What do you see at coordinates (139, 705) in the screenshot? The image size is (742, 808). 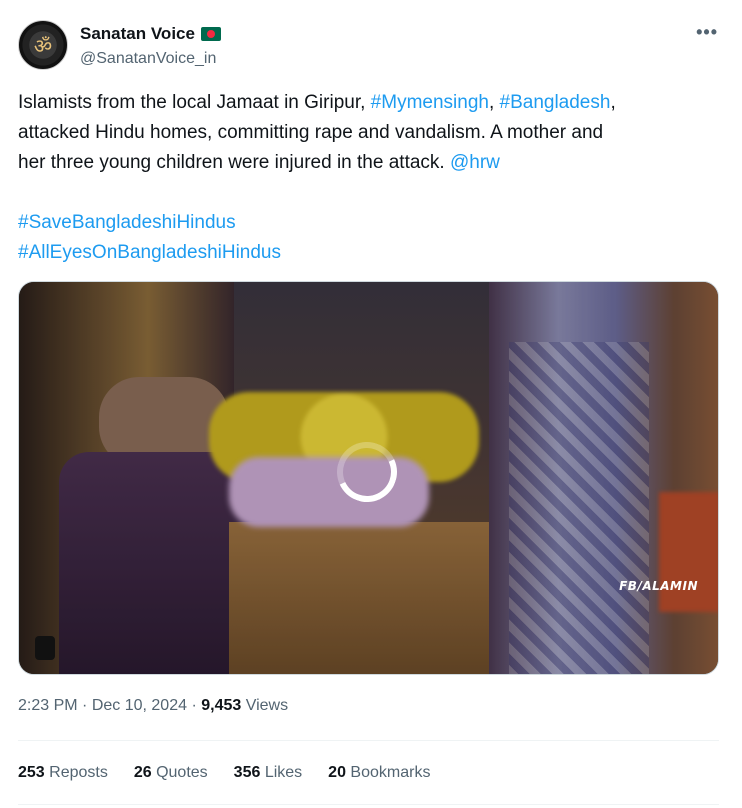 I see `tweet-date: Dec 10, 2024` at bounding box center [139, 705].